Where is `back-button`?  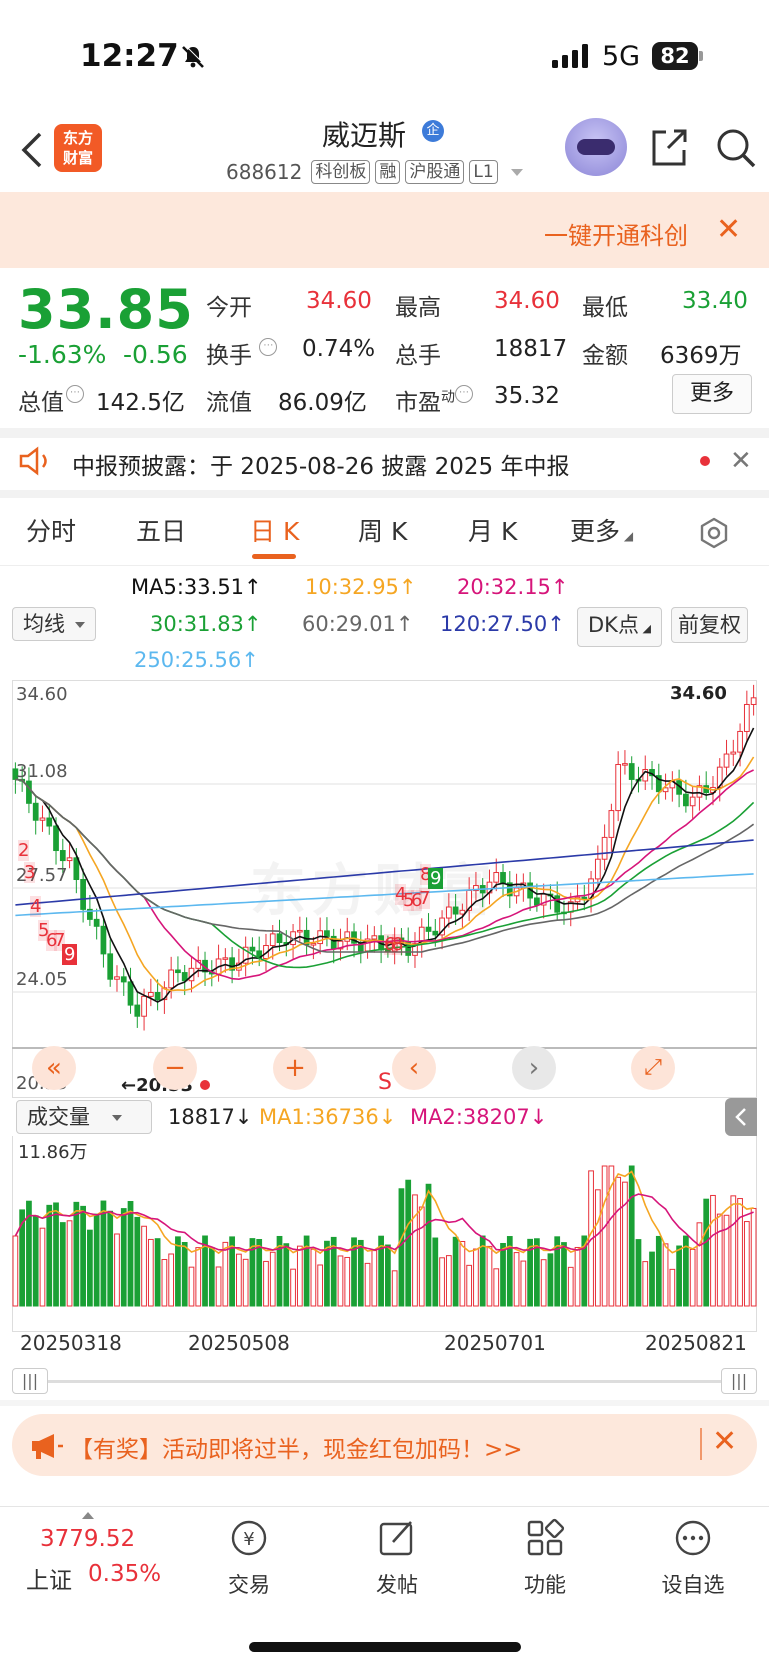 back-button is located at coordinates (33, 155).